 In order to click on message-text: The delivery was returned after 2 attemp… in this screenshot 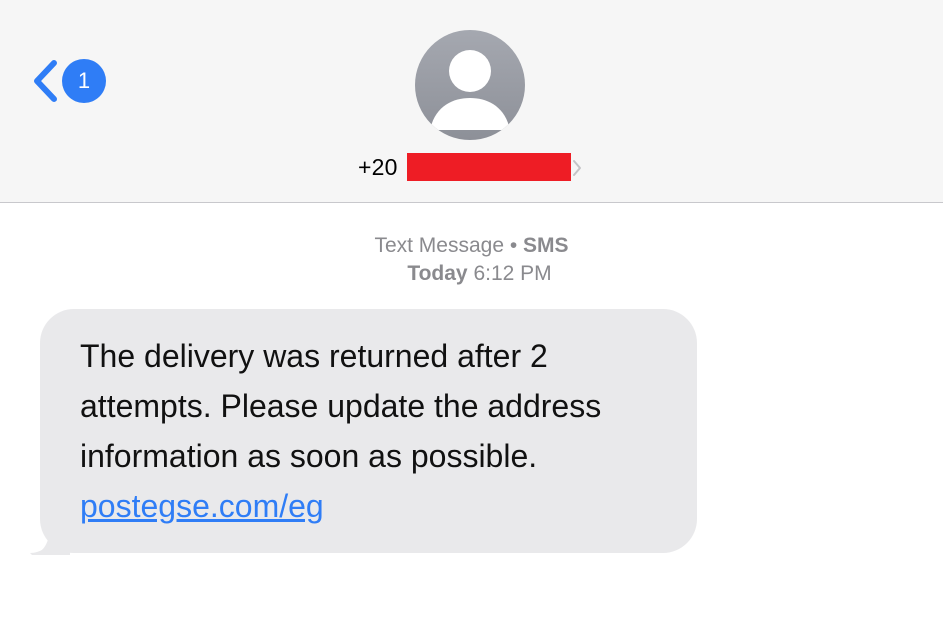, I will do `click(341, 406)`.